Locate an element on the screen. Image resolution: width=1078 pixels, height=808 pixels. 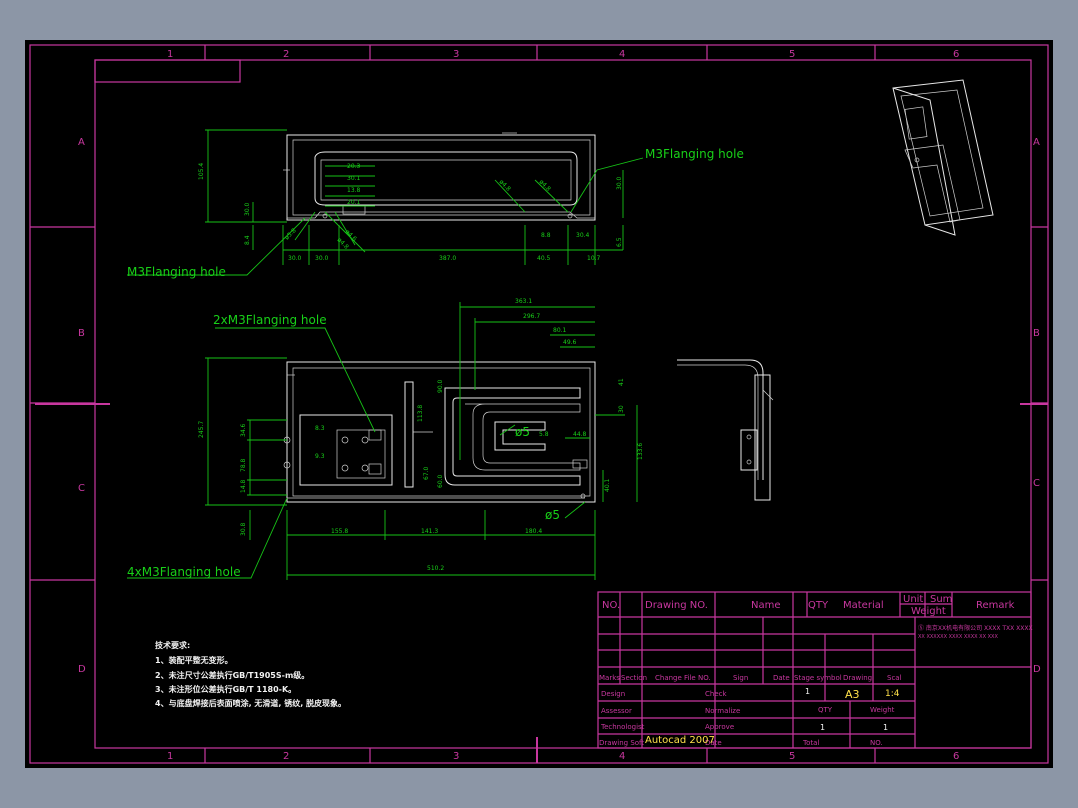
tb-header: QTY is located at coordinates (818, 605).